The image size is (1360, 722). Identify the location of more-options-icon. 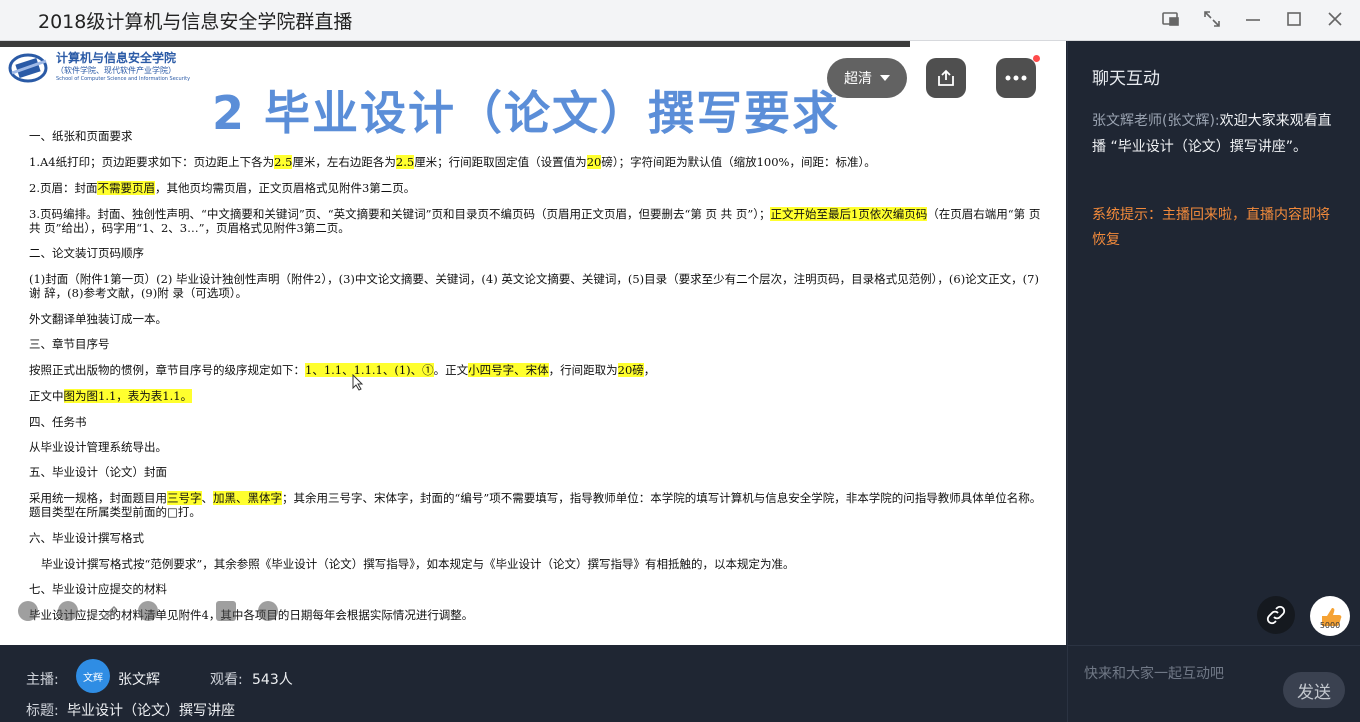
(268, 611).